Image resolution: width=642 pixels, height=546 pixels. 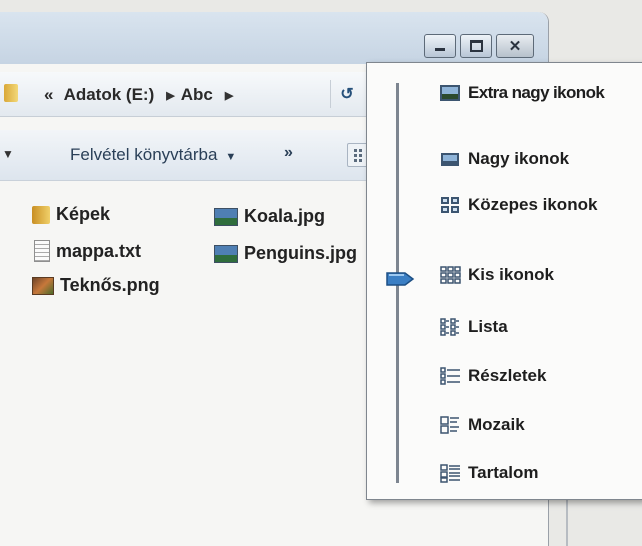 I want to click on breadcrumb: « Adatok (E:) ▶ Abc ▶, so click(x=141, y=95).